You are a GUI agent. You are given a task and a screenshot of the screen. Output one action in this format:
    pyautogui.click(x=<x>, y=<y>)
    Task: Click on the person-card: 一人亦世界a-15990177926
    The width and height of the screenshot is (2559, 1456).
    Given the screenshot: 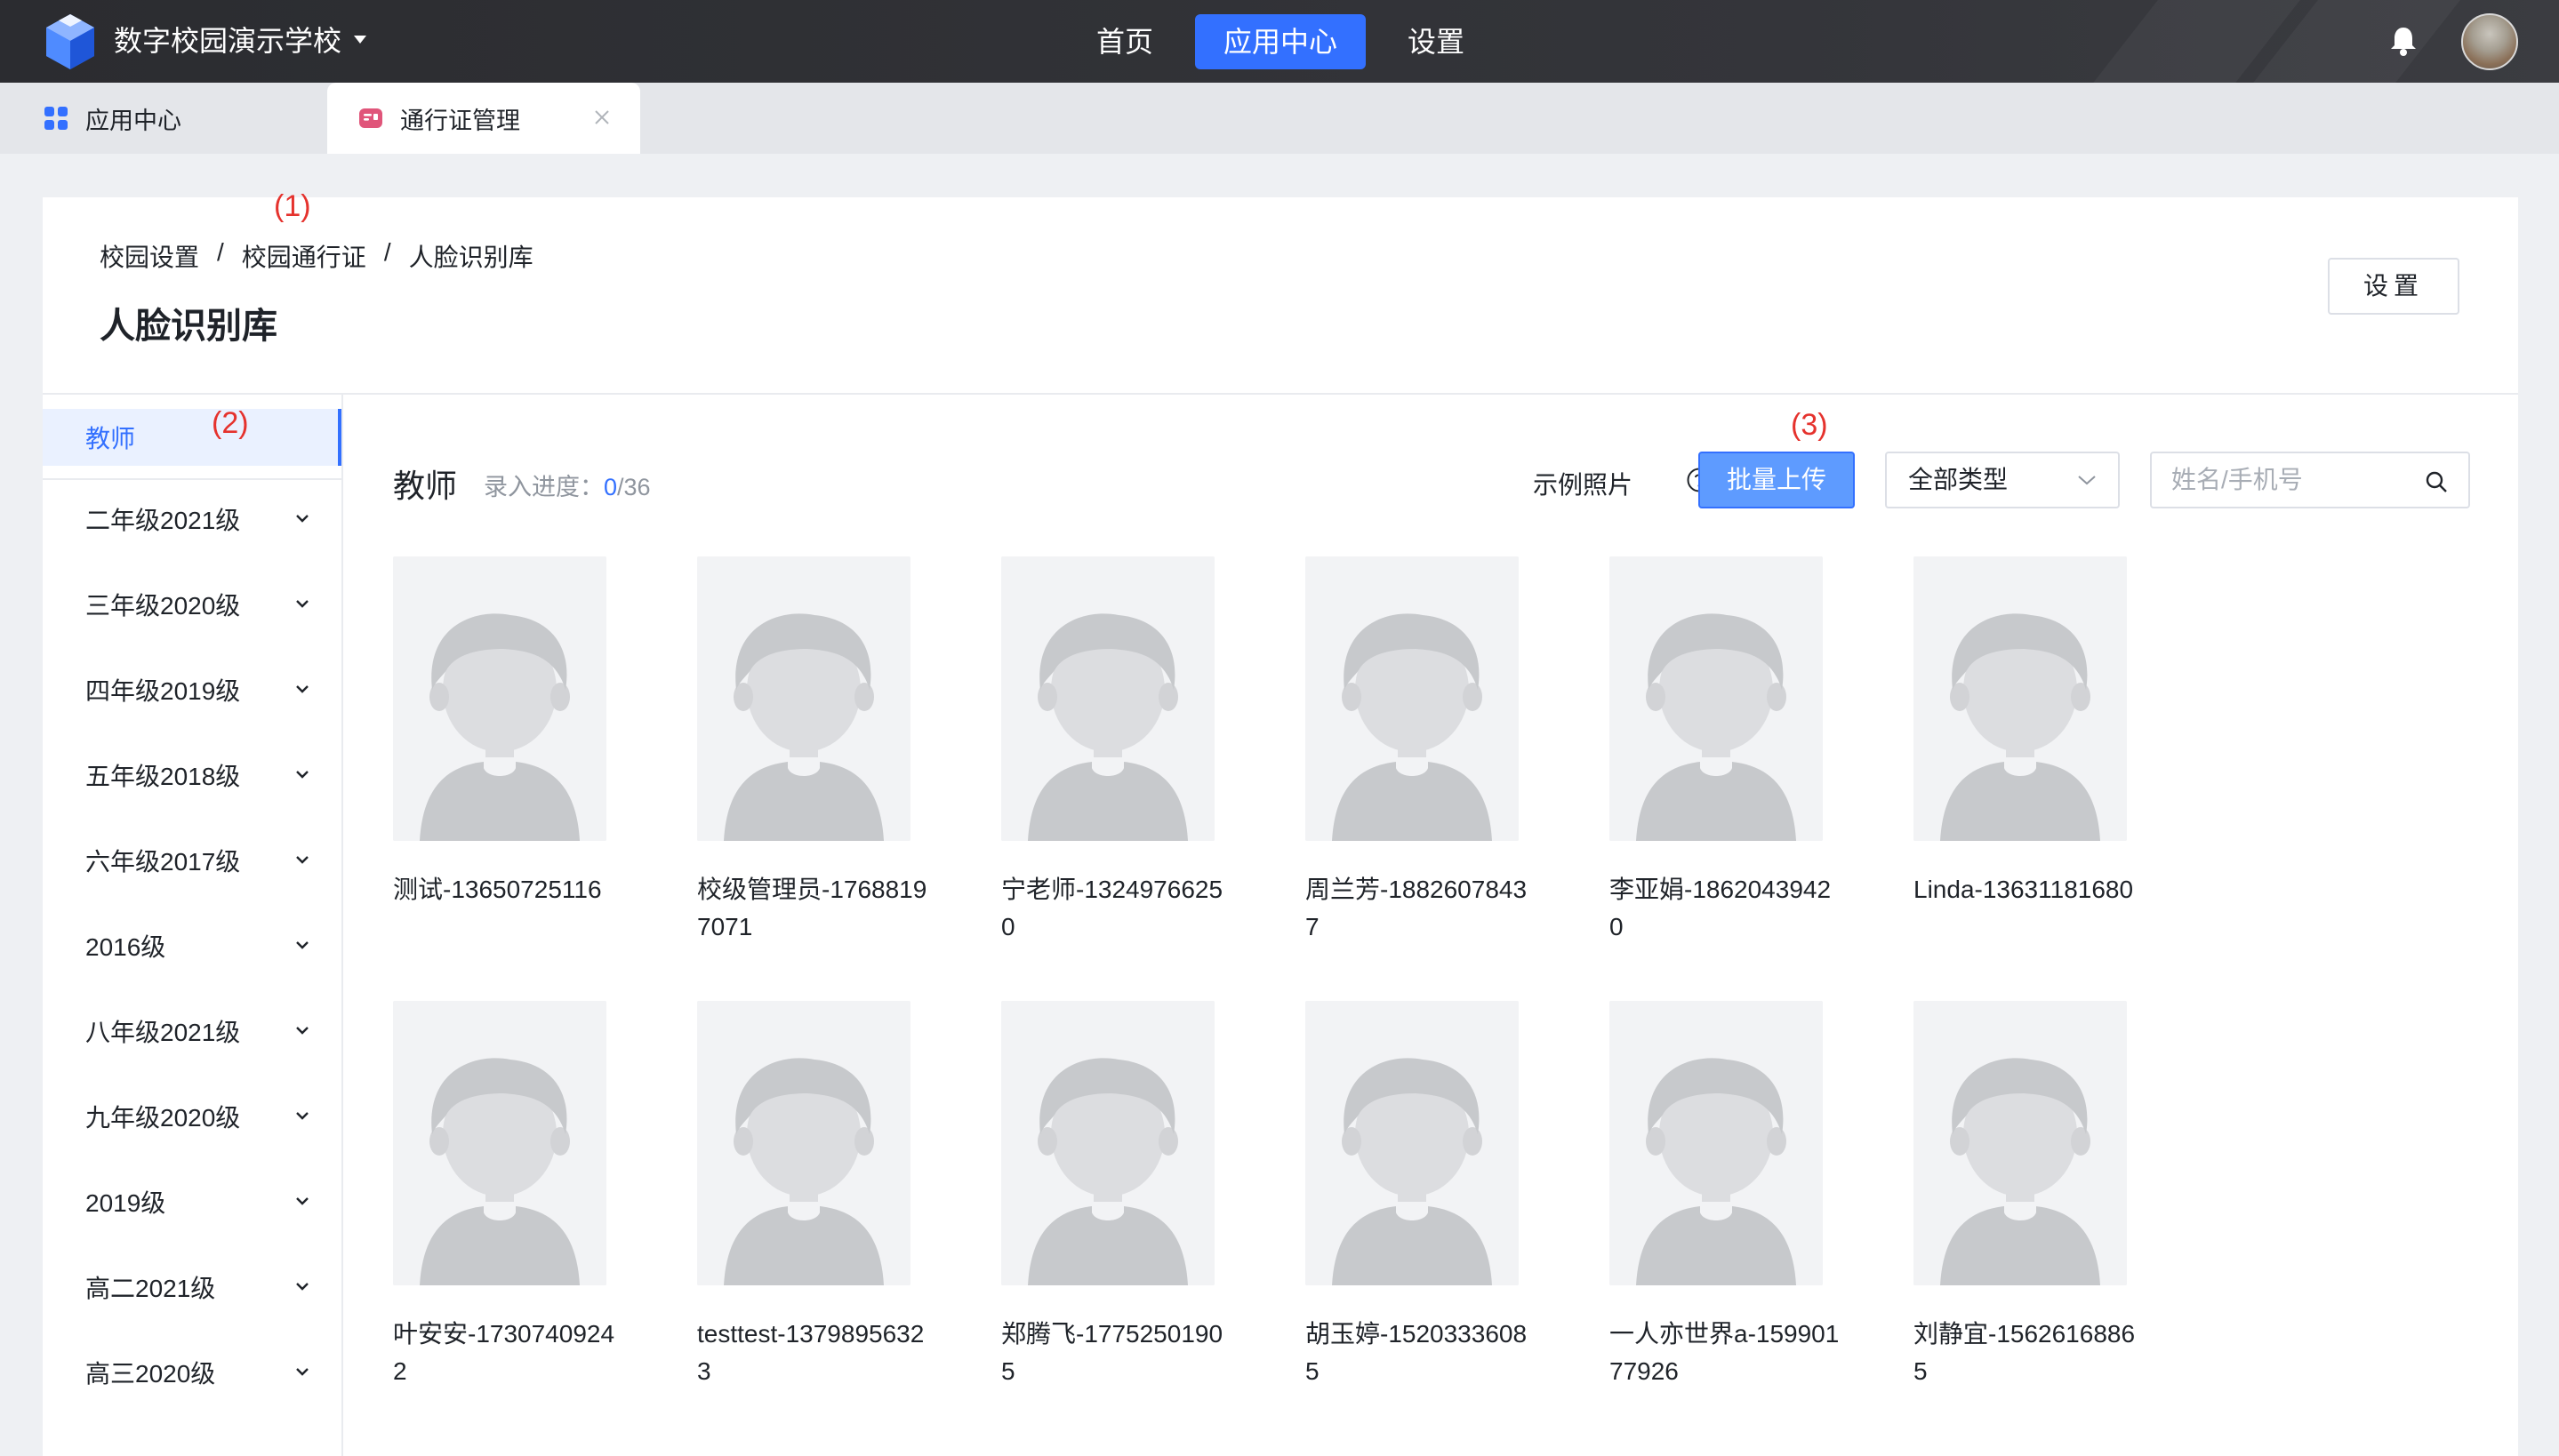 What is the action you would take?
    pyautogui.click(x=1725, y=1195)
    